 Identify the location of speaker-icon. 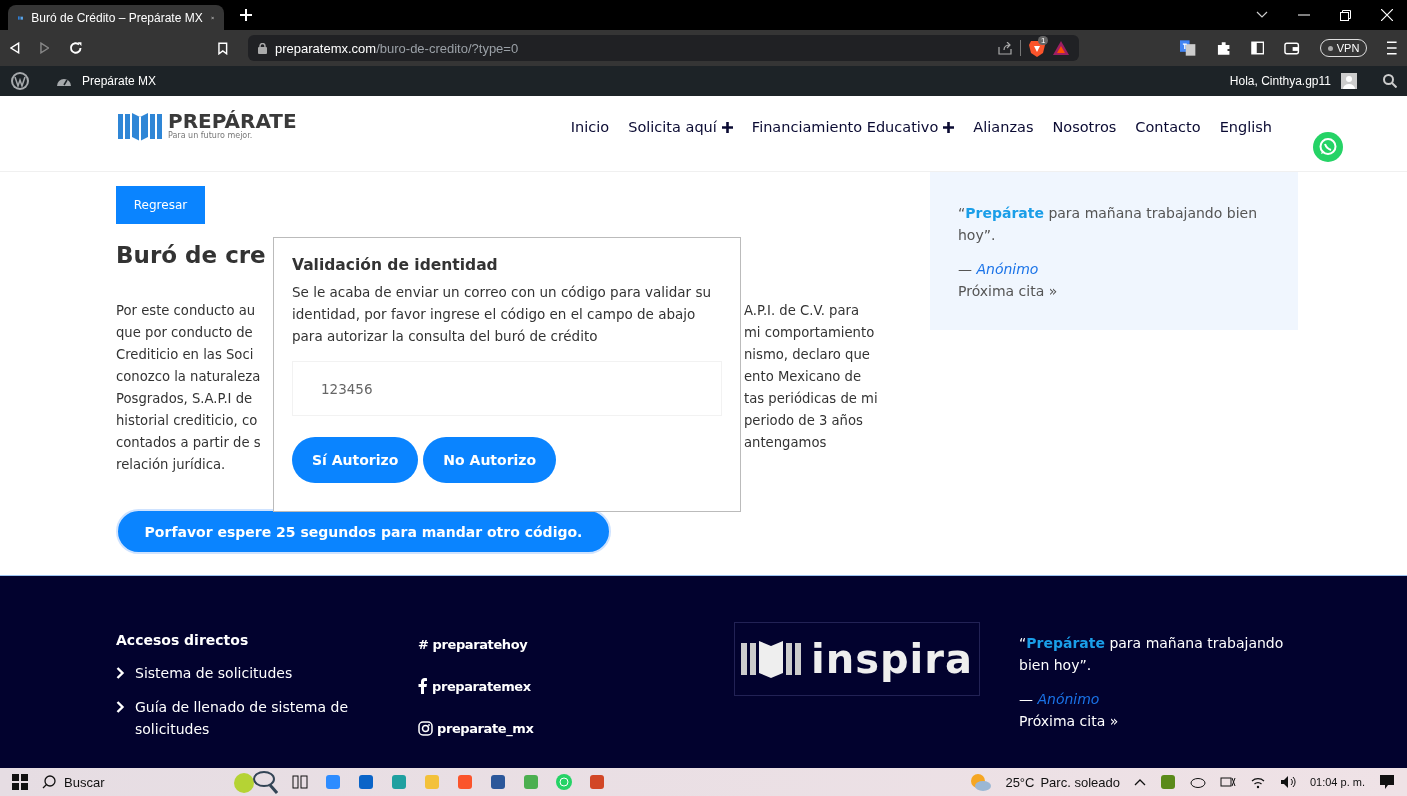
(1287, 782).